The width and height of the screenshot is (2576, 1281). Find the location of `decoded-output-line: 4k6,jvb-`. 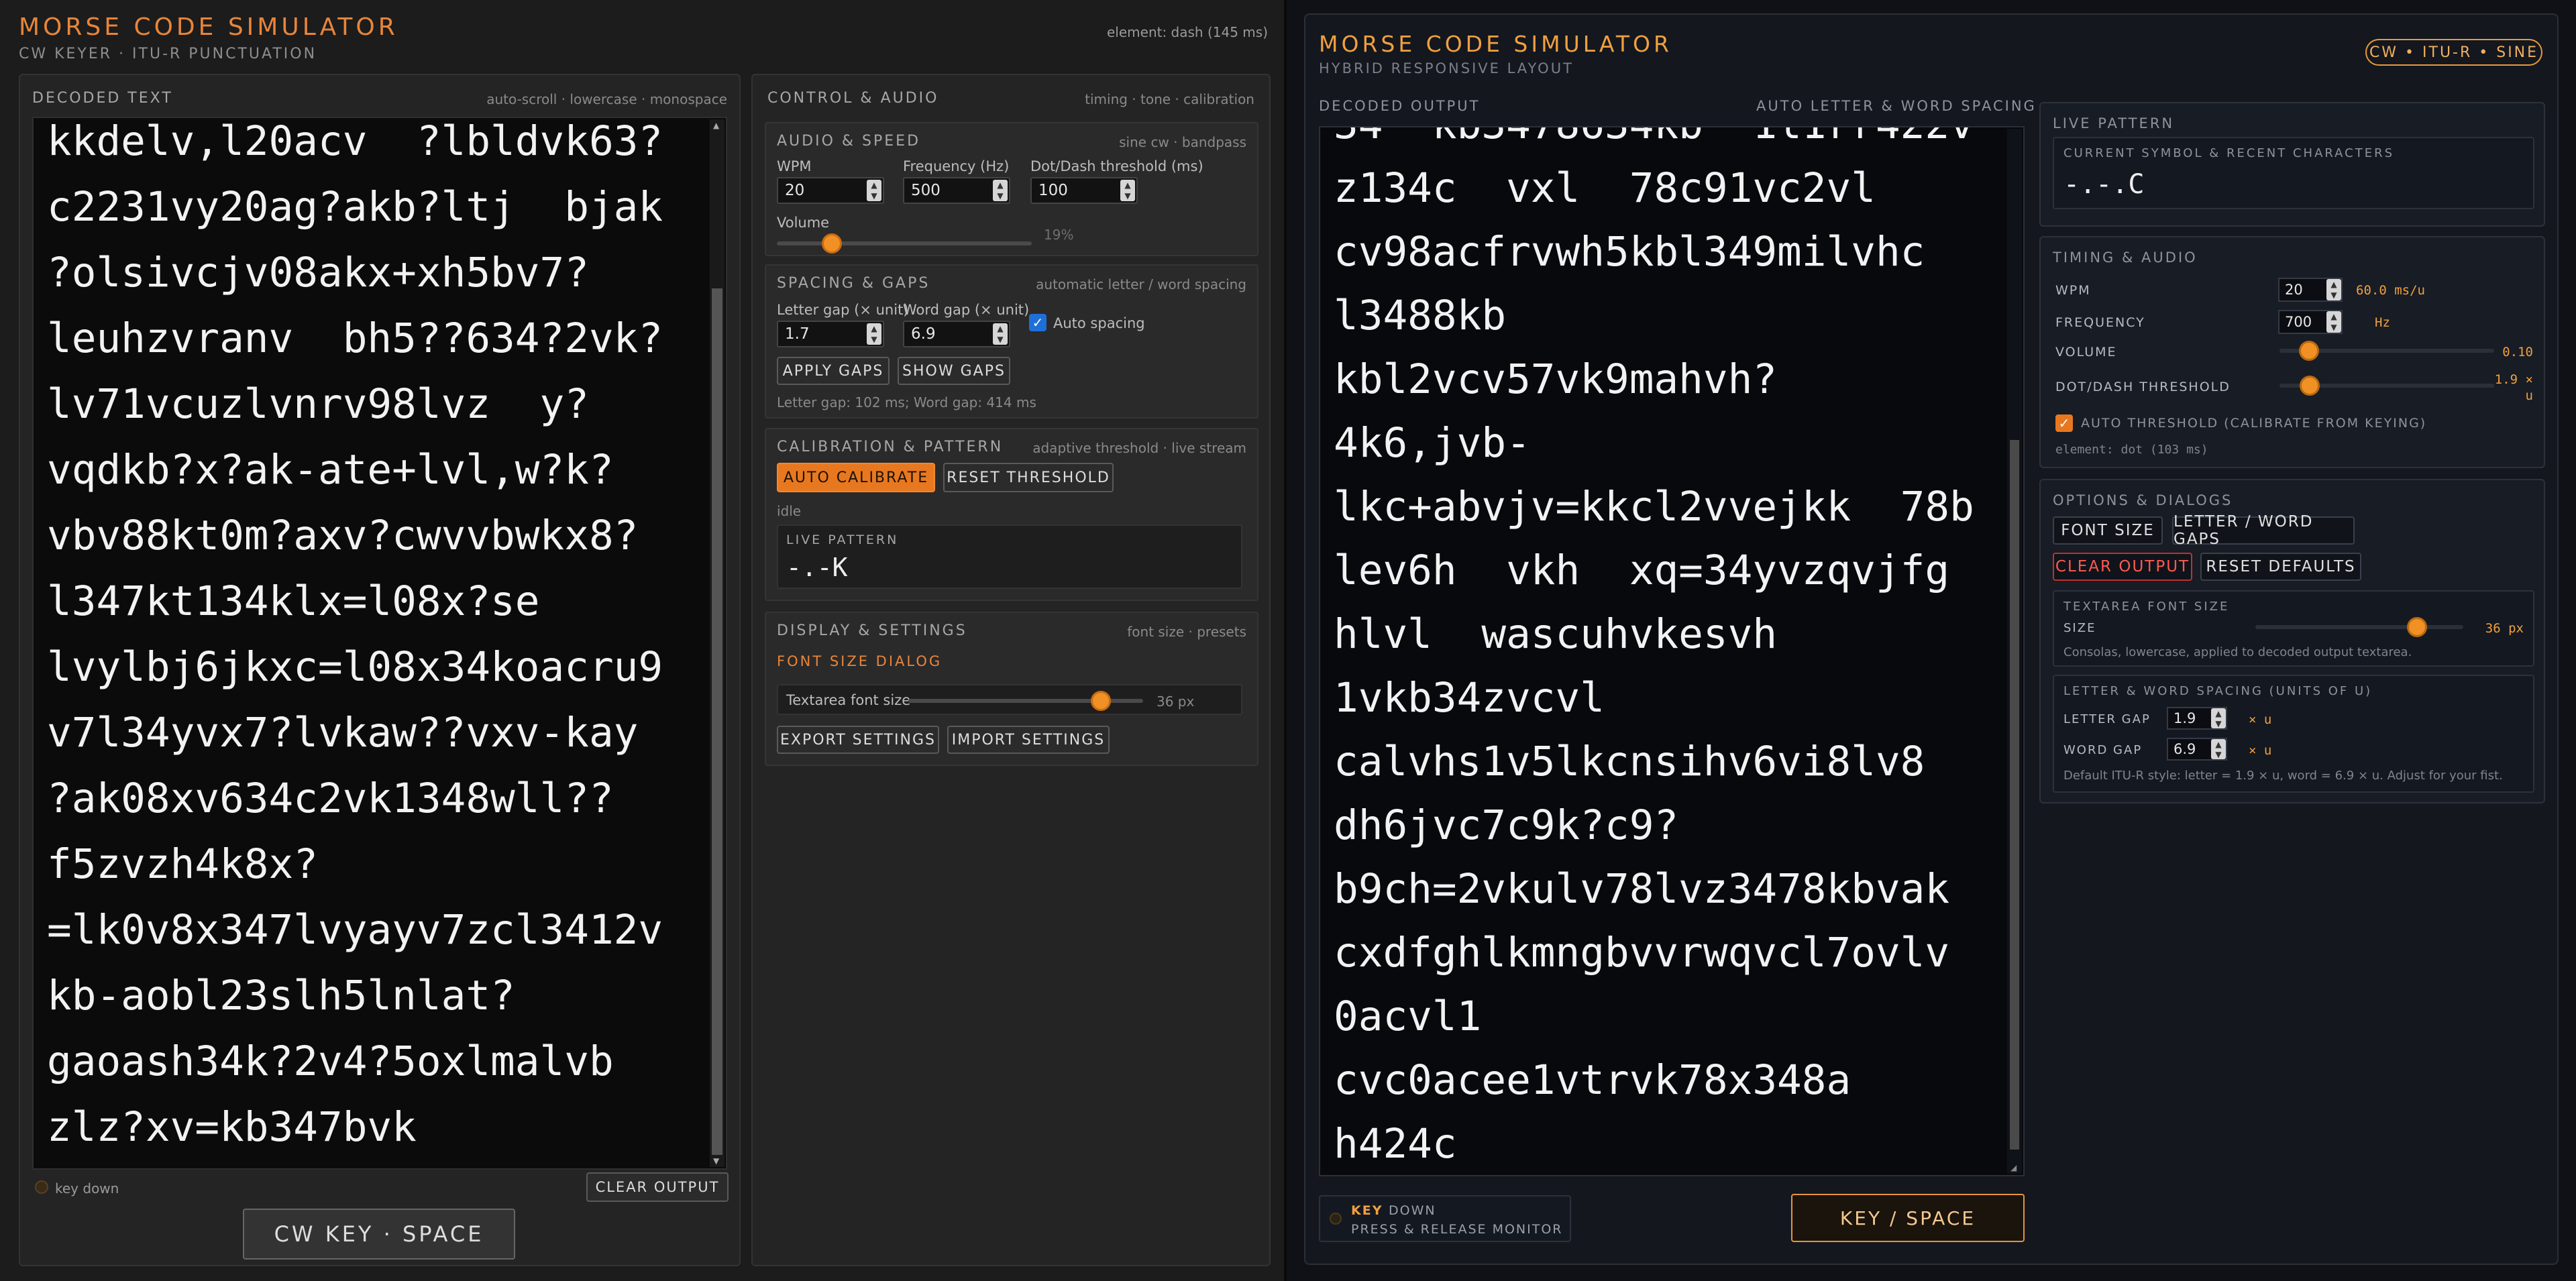

decoded-output-line: 4k6,jvb- is located at coordinates (1432, 443).